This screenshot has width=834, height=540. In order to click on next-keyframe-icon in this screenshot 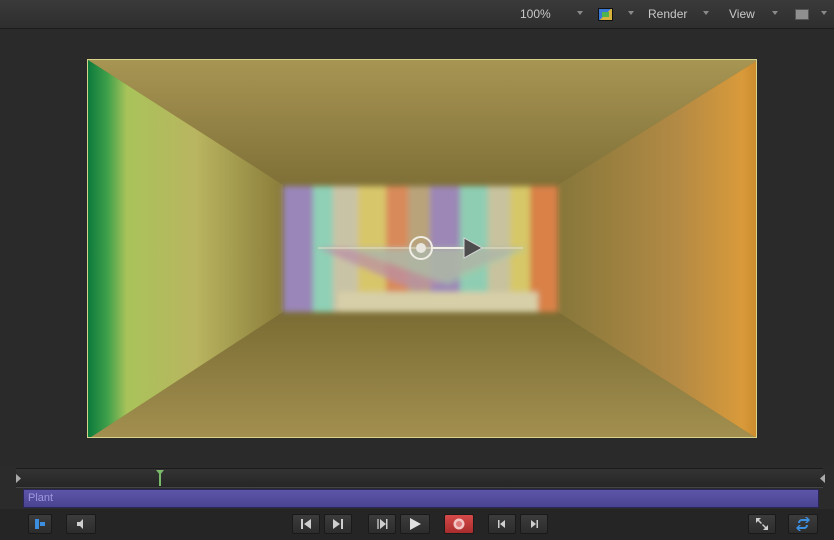, I will do `click(534, 524)`.